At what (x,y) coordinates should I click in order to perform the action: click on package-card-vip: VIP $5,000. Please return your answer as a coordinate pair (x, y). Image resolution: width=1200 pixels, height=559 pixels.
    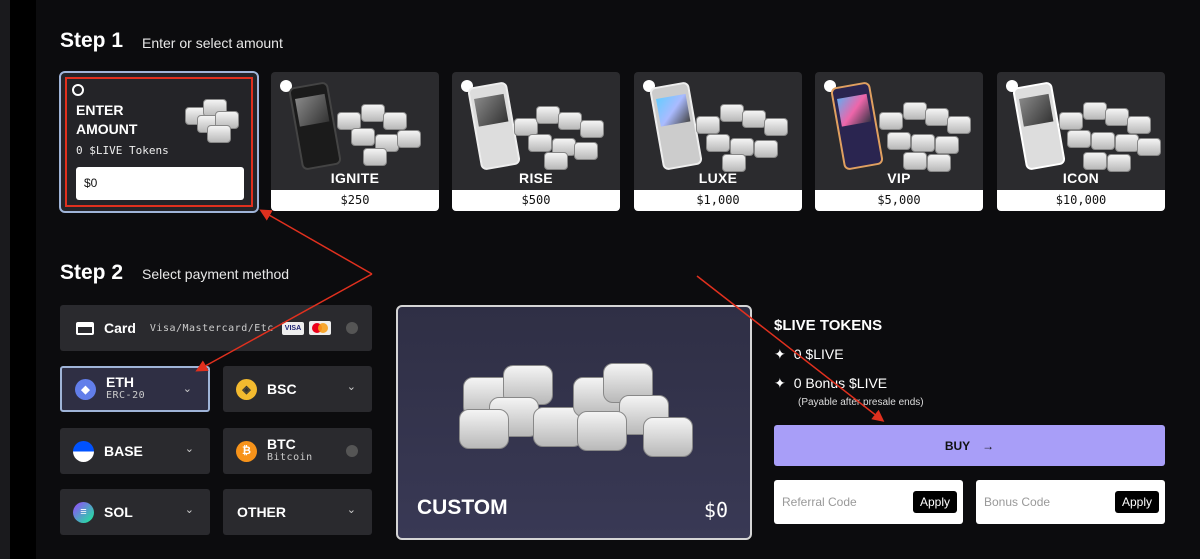
    Looking at the image, I should click on (899, 141).